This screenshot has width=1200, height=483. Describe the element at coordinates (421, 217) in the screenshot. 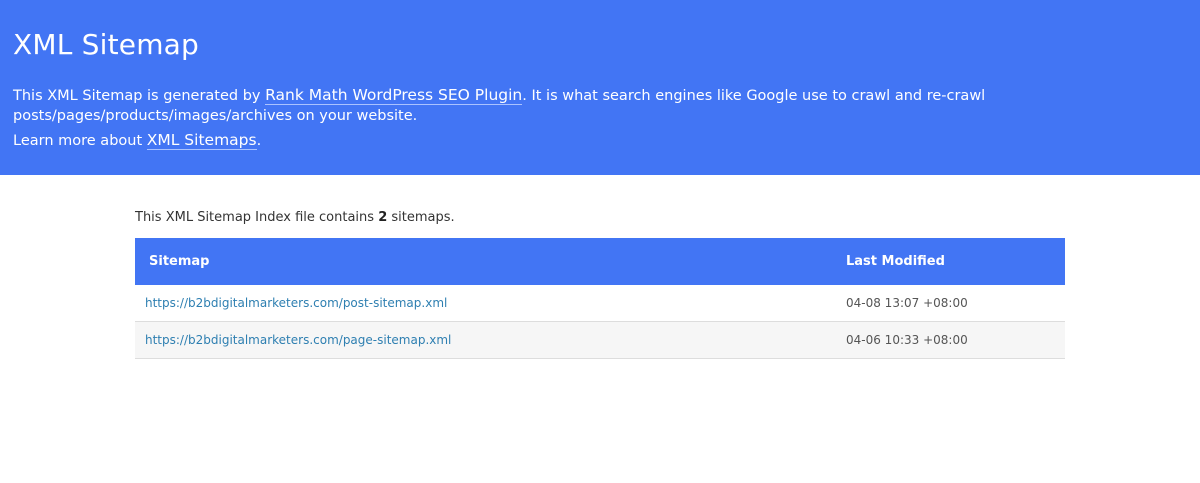

I see `intro-suffix: sitemaps.` at that location.